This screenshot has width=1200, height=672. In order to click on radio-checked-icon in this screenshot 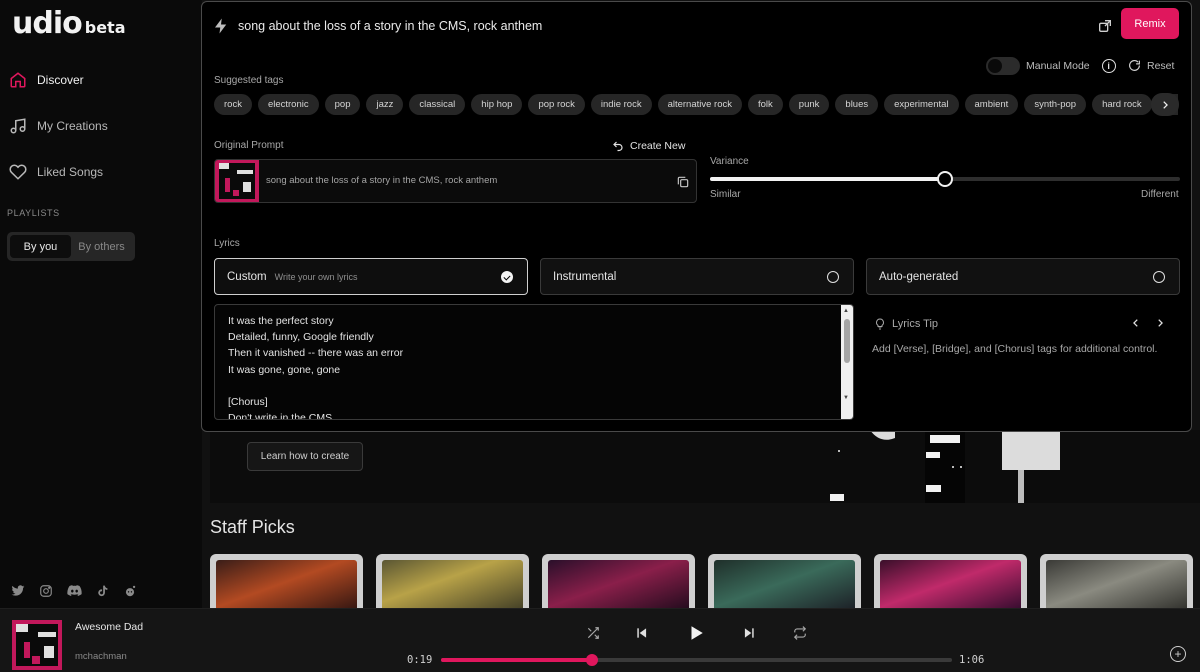, I will do `click(507, 277)`.